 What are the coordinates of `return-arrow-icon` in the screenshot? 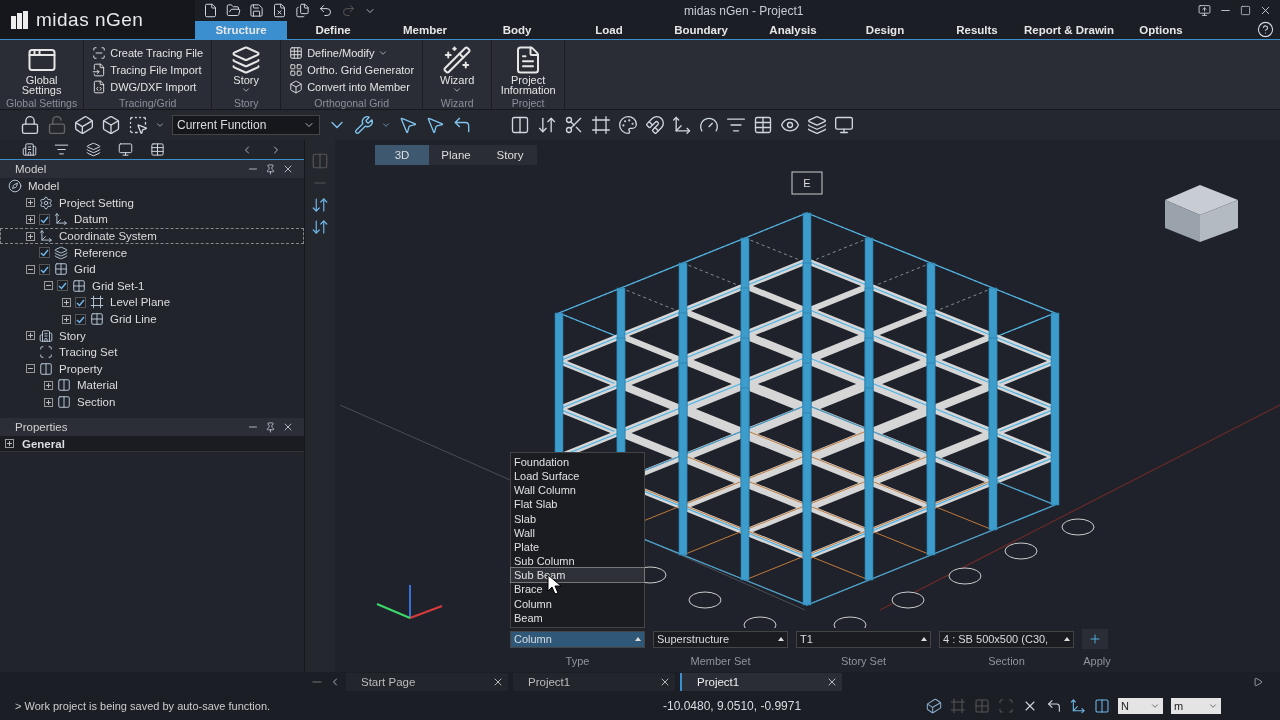 It's located at (462, 125).